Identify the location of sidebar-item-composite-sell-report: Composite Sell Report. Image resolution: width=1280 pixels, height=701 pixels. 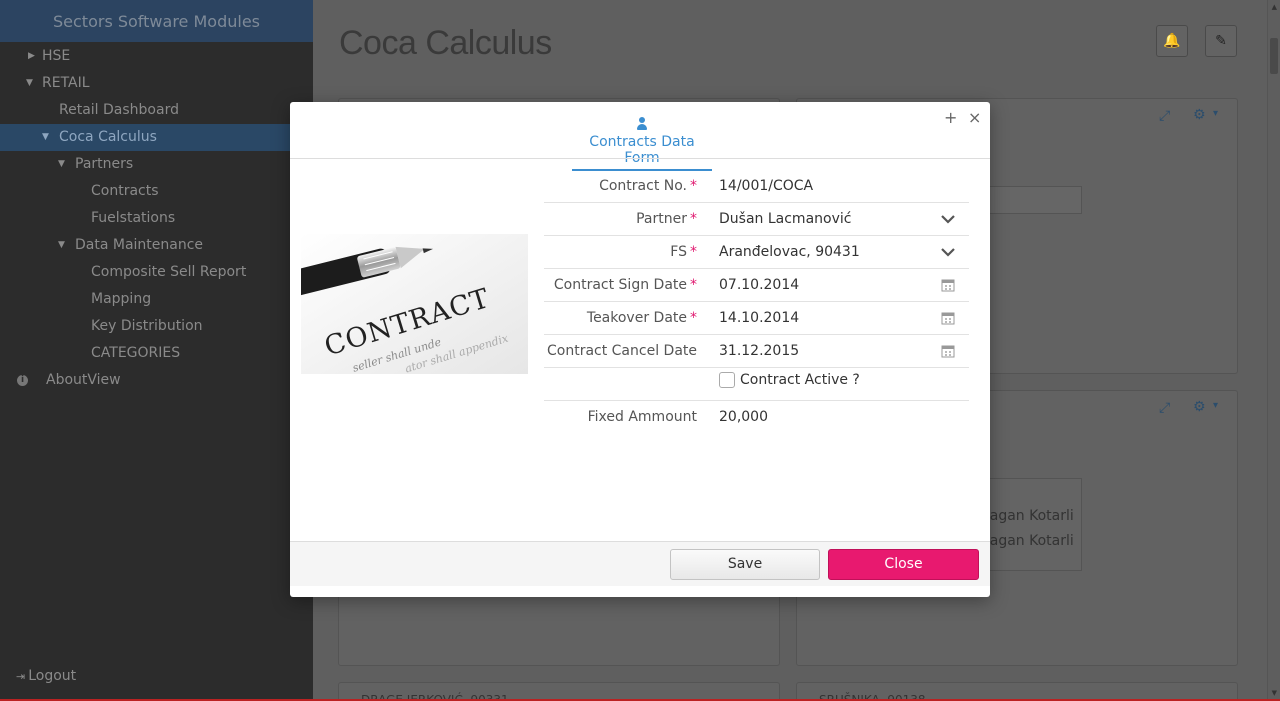
(156, 272).